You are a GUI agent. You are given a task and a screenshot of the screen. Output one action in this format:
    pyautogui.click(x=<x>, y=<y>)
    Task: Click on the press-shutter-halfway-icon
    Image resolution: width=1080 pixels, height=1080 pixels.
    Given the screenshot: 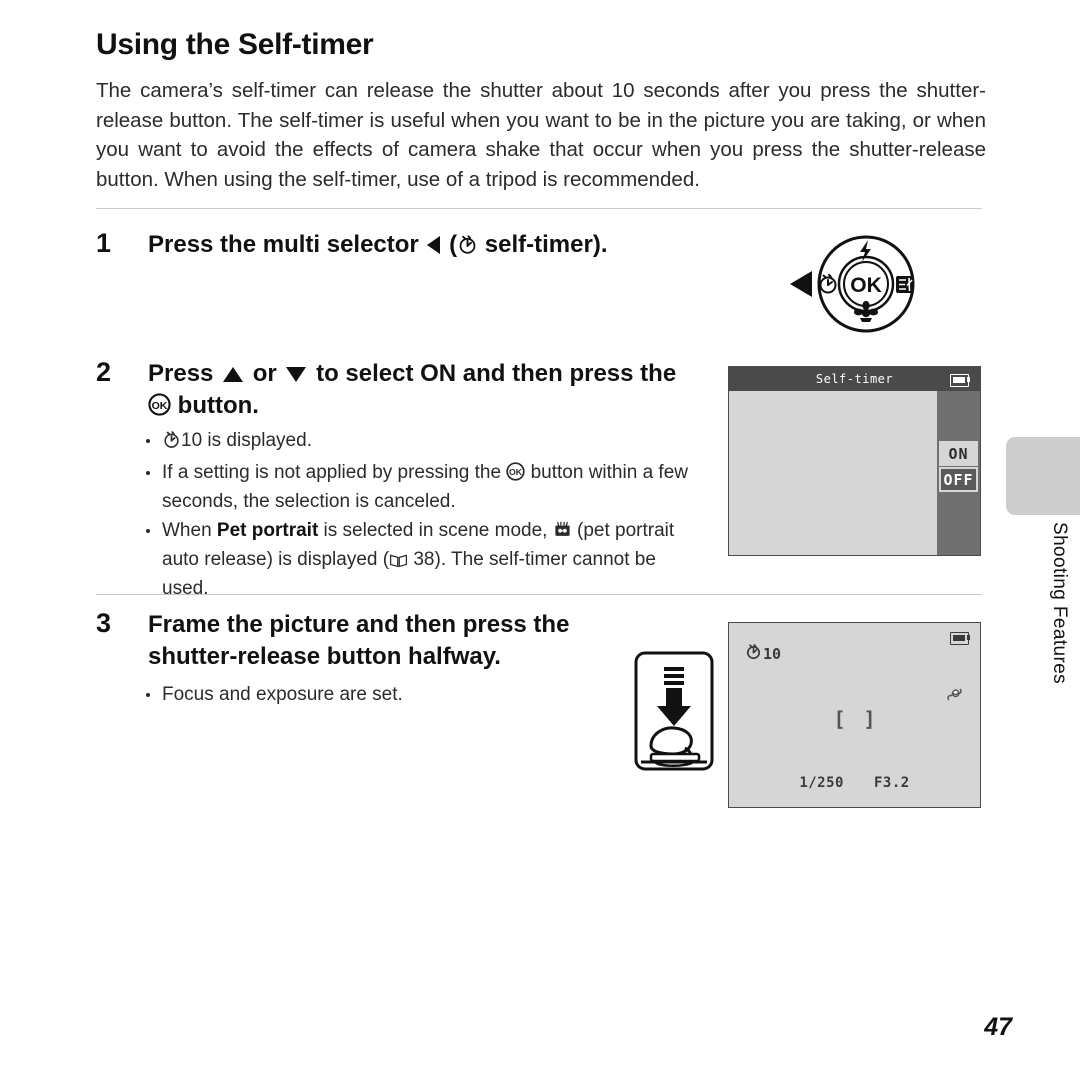 What is the action you would take?
    pyautogui.click(x=674, y=713)
    